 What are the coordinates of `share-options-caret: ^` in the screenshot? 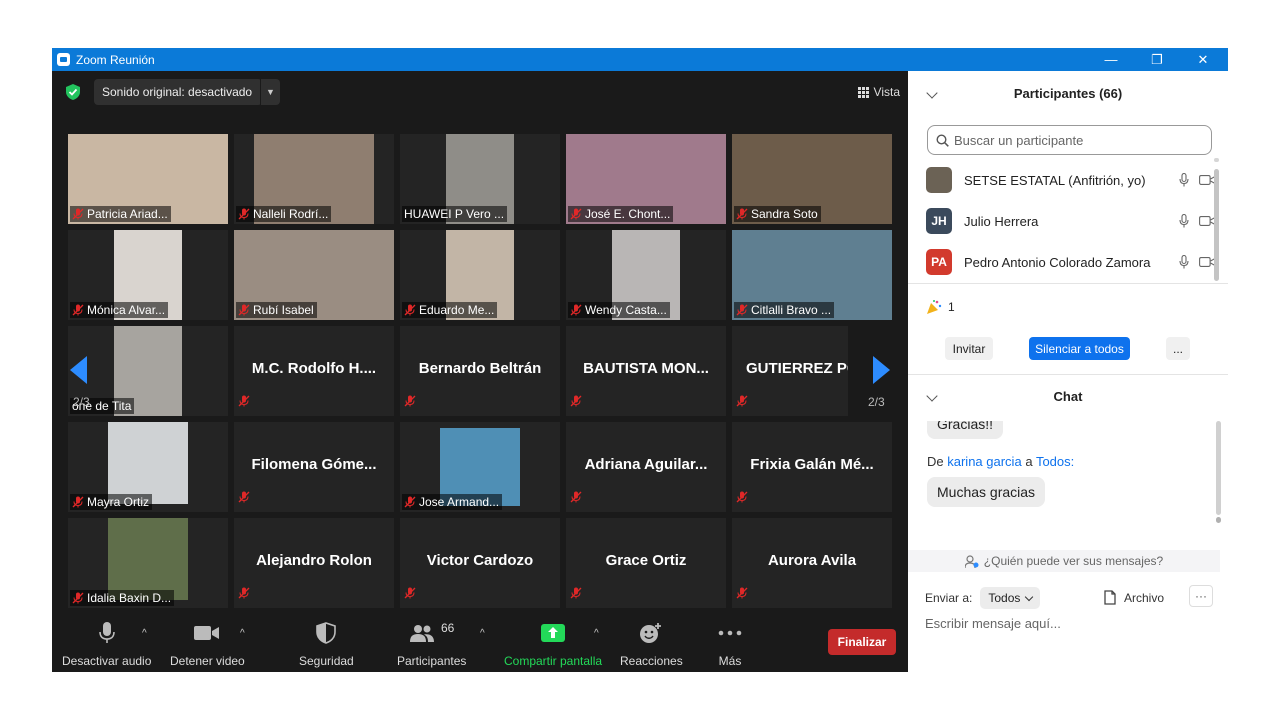 It's located at (596, 633).